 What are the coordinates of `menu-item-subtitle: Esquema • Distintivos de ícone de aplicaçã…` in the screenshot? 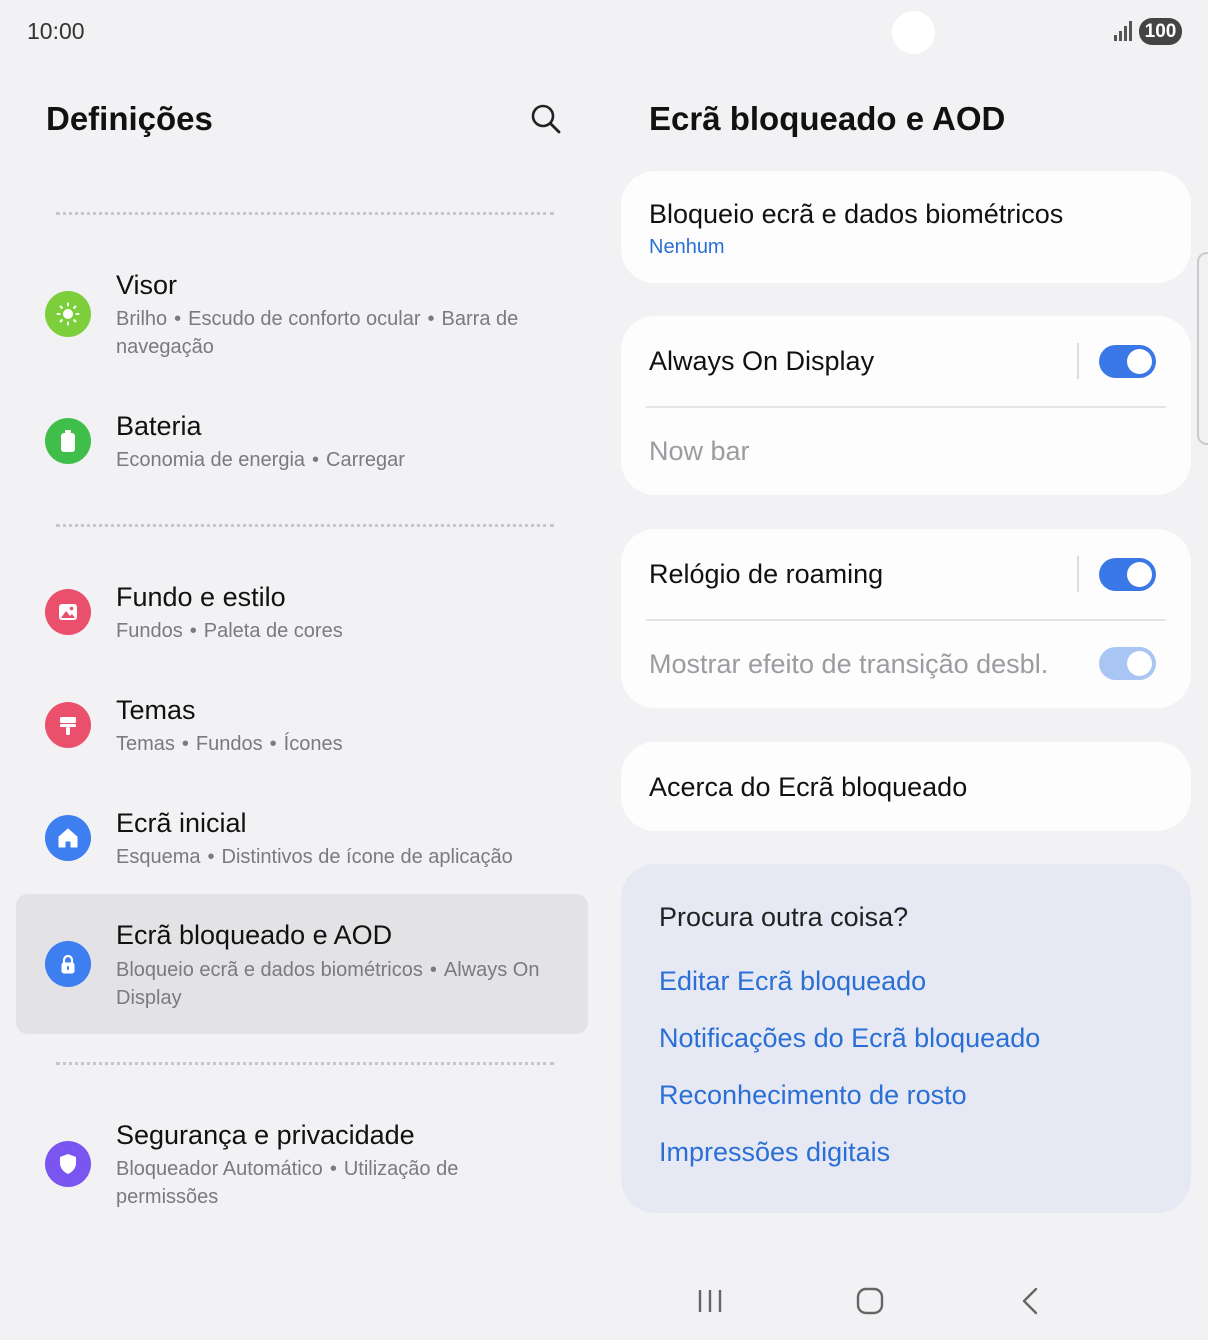 It's located at (314, 857).